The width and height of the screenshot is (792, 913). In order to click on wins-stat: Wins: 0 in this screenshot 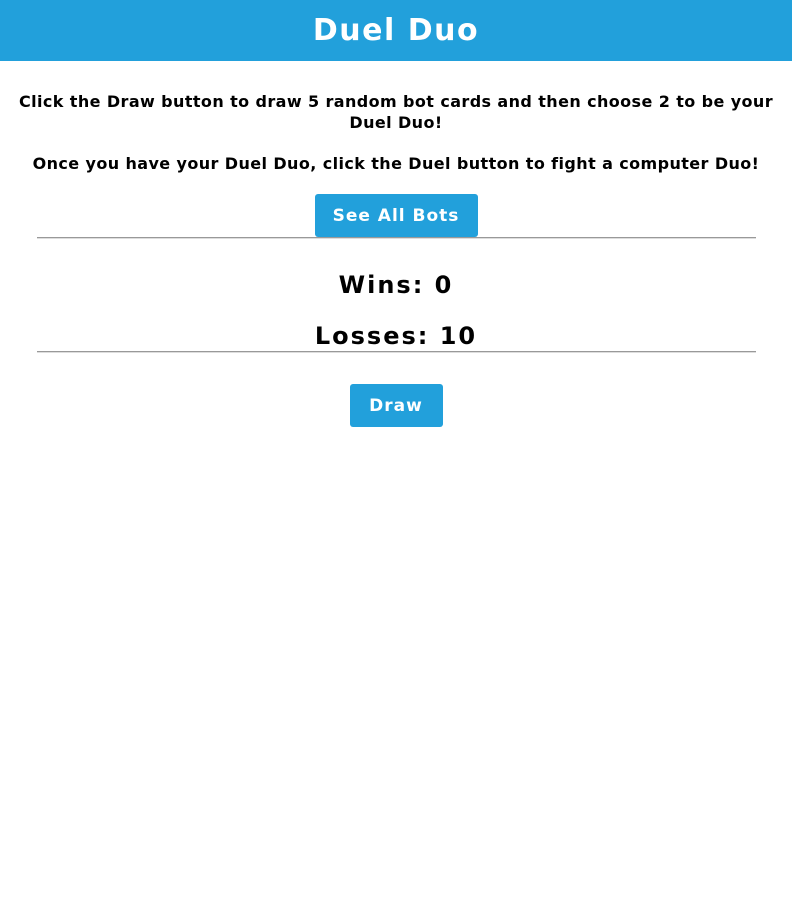, I will do `click(396, 269)`.